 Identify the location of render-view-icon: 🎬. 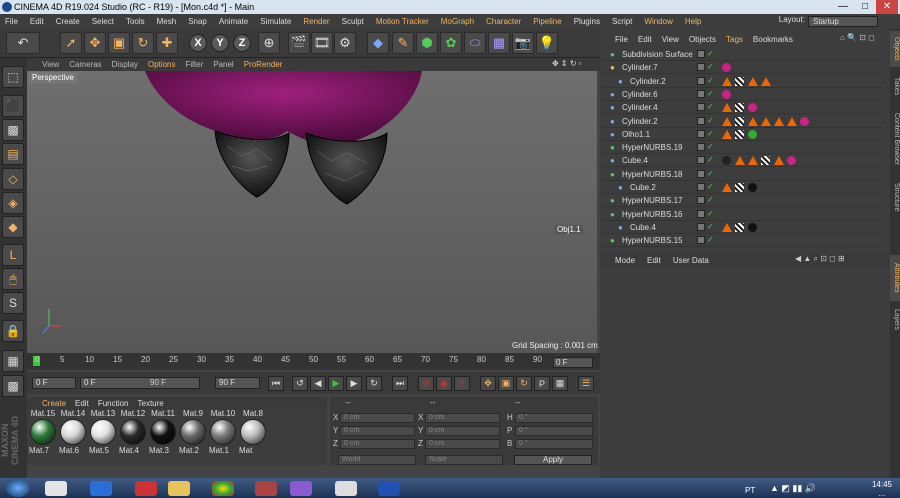
(299, 43).